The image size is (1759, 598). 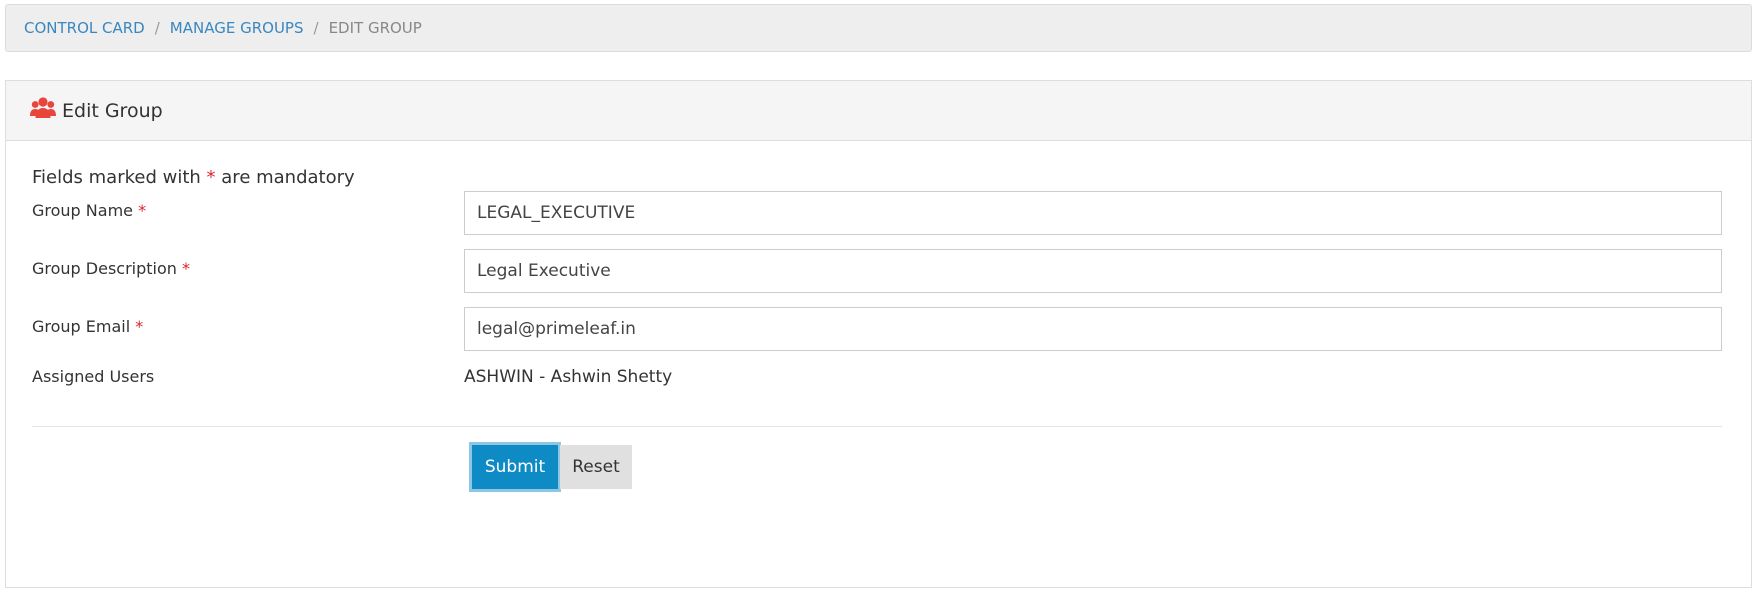 I want to click on group-description-label: Group Description *, so click(x=111, y=268).